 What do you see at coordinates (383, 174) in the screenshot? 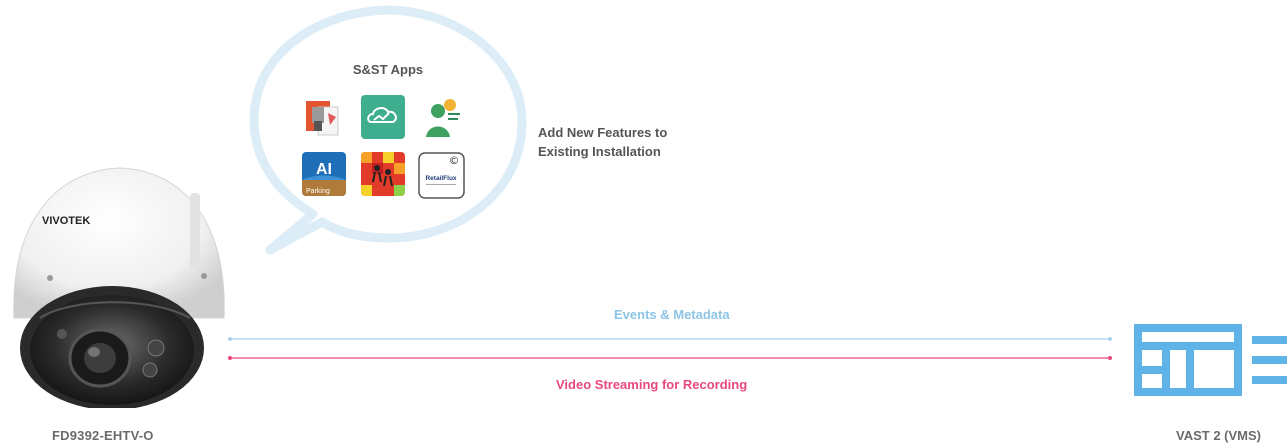
I see `heatmap-people-app-icon` at bounding box center [383, 174].